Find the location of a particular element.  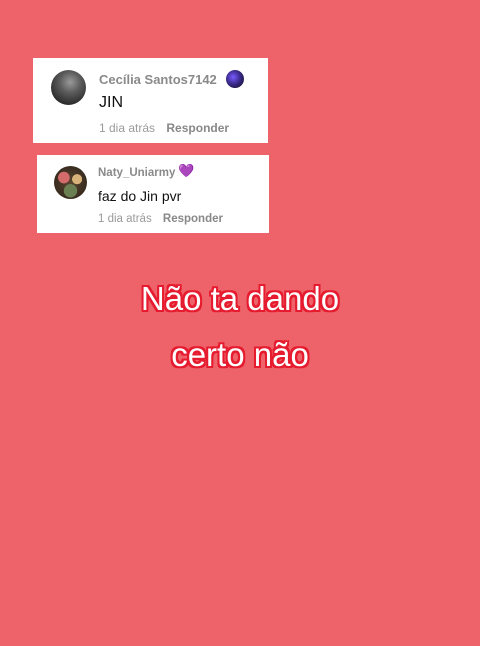

badge-icon is located at coordinates (235, 79).